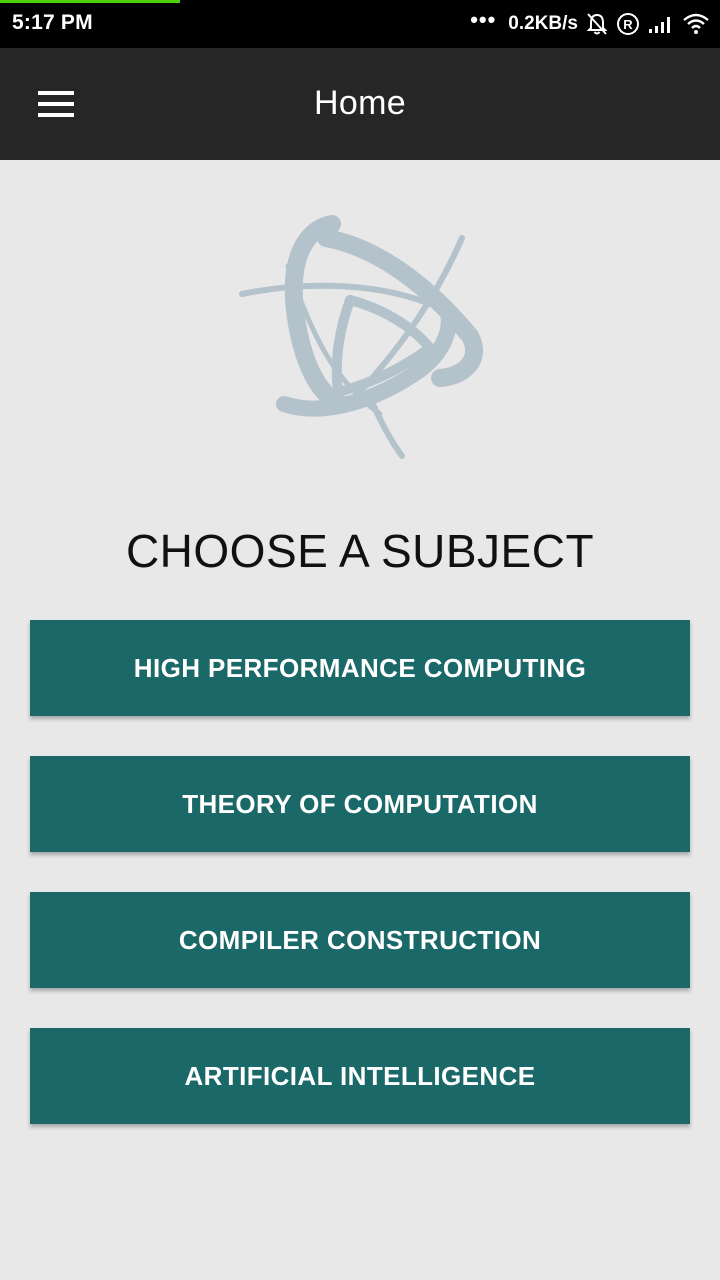  I want to click on subject-button-theory-of-computation: THEORY OF COMPUTATION, so click(360, 804).